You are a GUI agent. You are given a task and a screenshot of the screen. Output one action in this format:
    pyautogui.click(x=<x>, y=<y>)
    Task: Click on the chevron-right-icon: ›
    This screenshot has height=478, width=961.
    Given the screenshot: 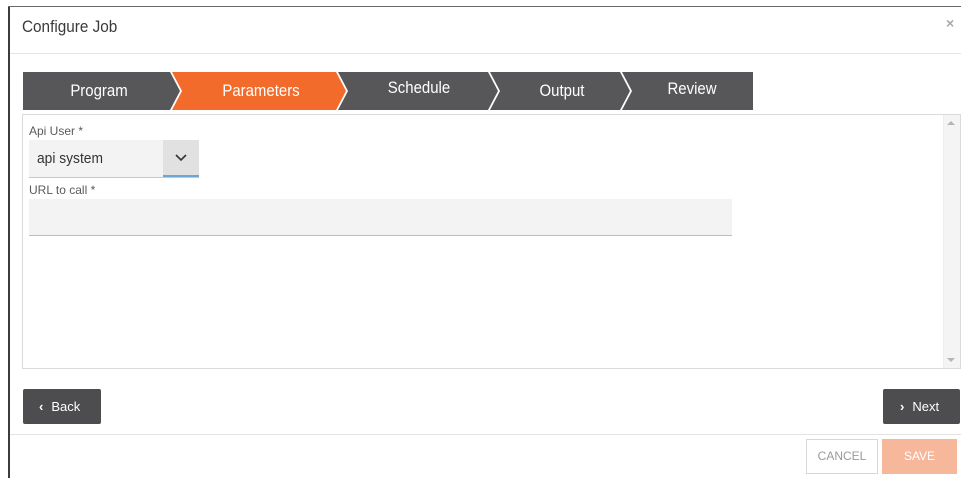 What is the action you would take?
    pyautogui.click(x=902, y=406)
    